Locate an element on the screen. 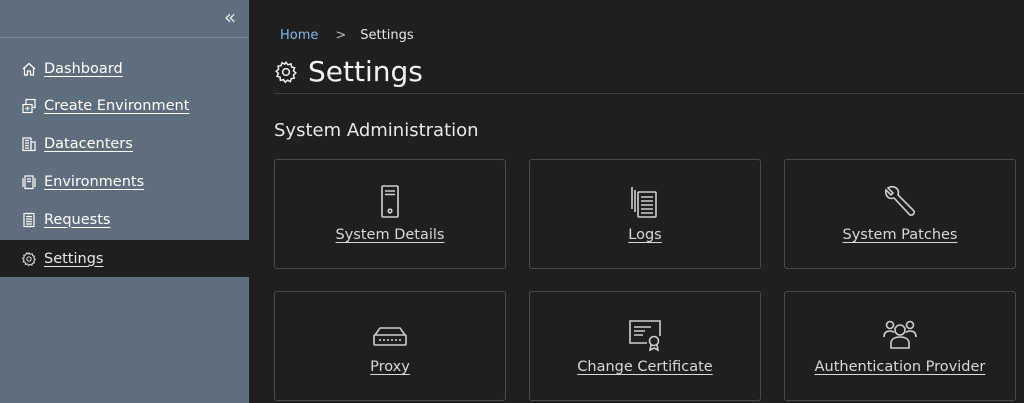 This screenshot has width=1024, height=403. authentication-provider-card: Authentication Provider is located at coordinates (900, 346).